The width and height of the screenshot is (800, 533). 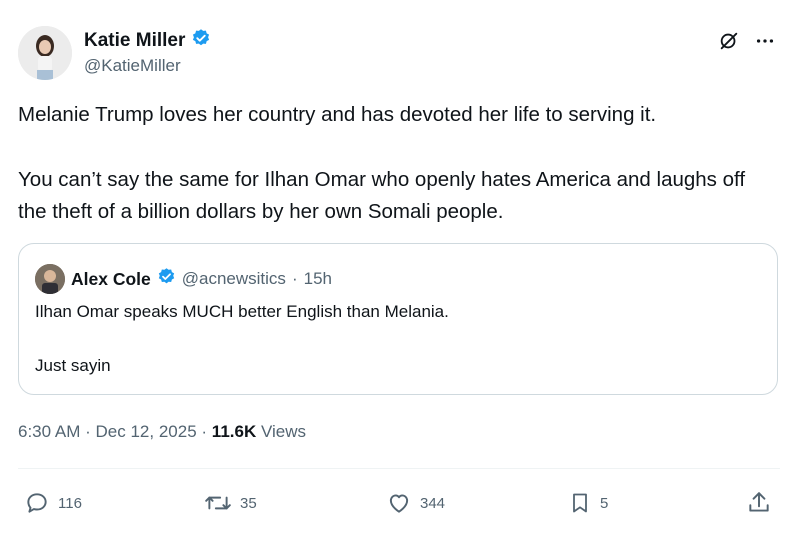 I want to click on tweet-date: Dec 12, 2025, so click(x=146, y=431).